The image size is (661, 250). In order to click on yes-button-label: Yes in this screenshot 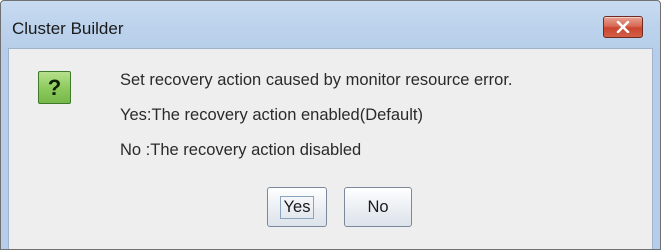, I will do `click(297, 207)`.